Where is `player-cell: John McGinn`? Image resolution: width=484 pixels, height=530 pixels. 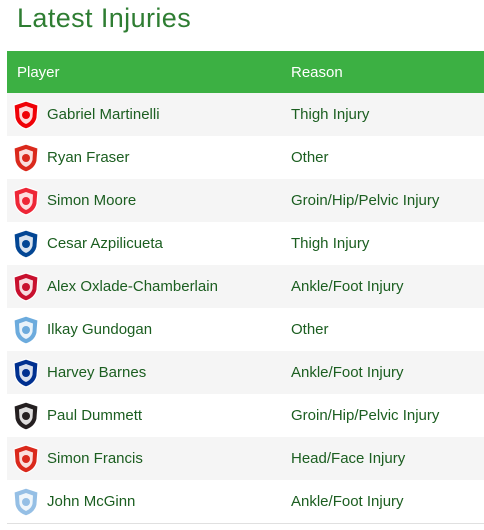
player-cell: John McGinn is located at coordinates (146, 502).